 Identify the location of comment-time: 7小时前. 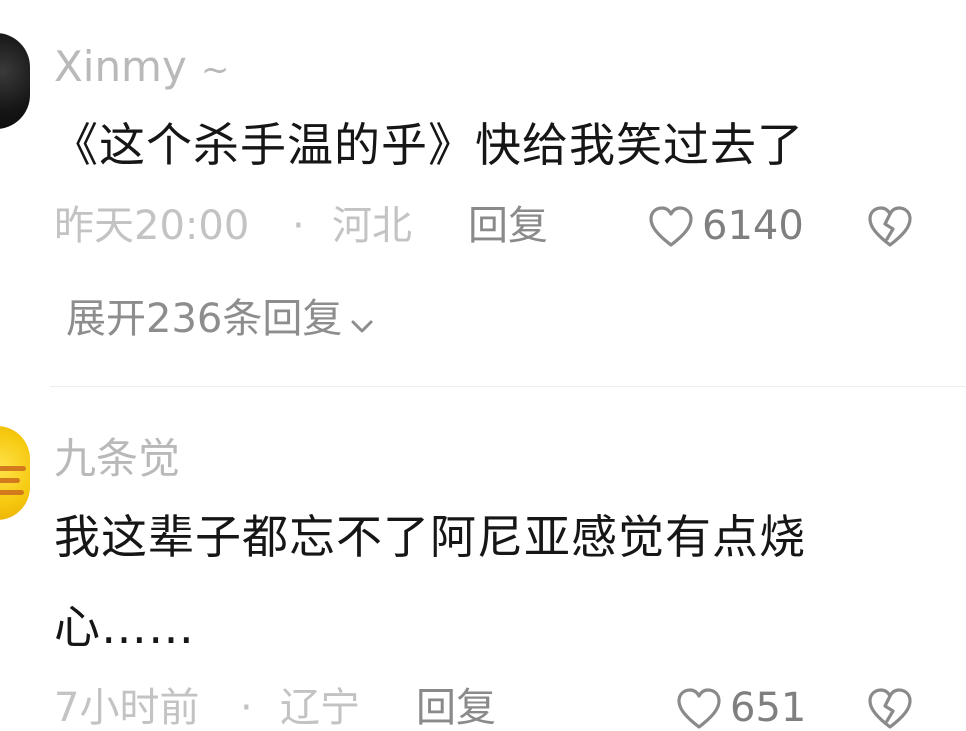
(127, 708).